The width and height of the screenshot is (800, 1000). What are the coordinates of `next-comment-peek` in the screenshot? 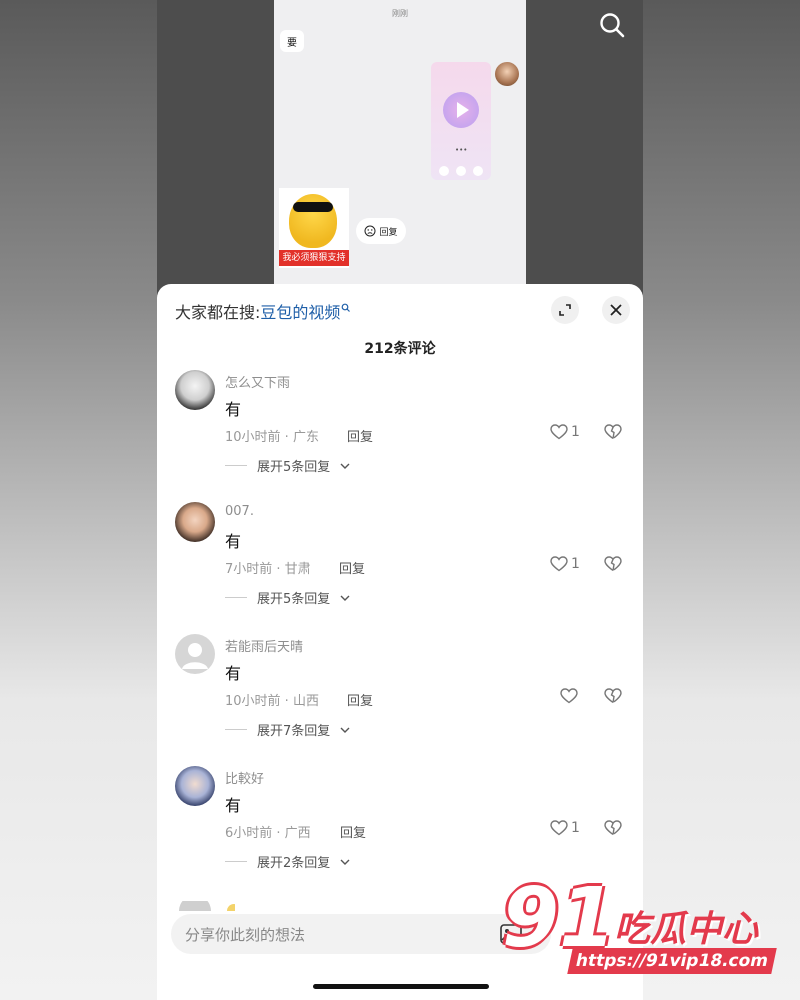 It's located at (208, 903).